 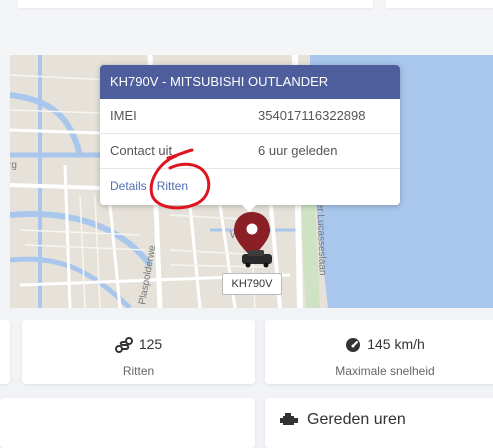 I want to click on stat-value: 125, so click(x=150, y=344).